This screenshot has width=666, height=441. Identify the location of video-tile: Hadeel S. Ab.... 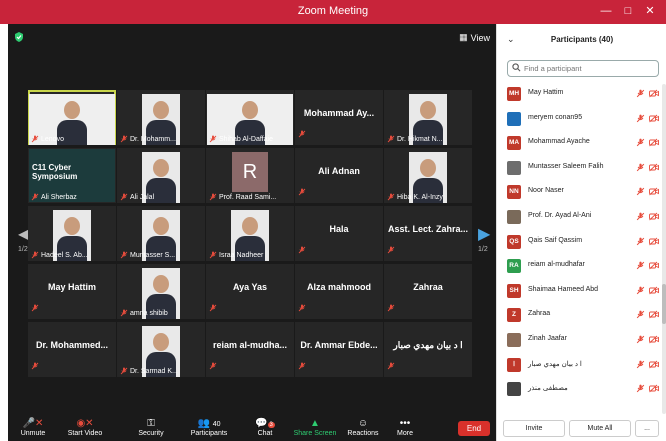
(72, 233).